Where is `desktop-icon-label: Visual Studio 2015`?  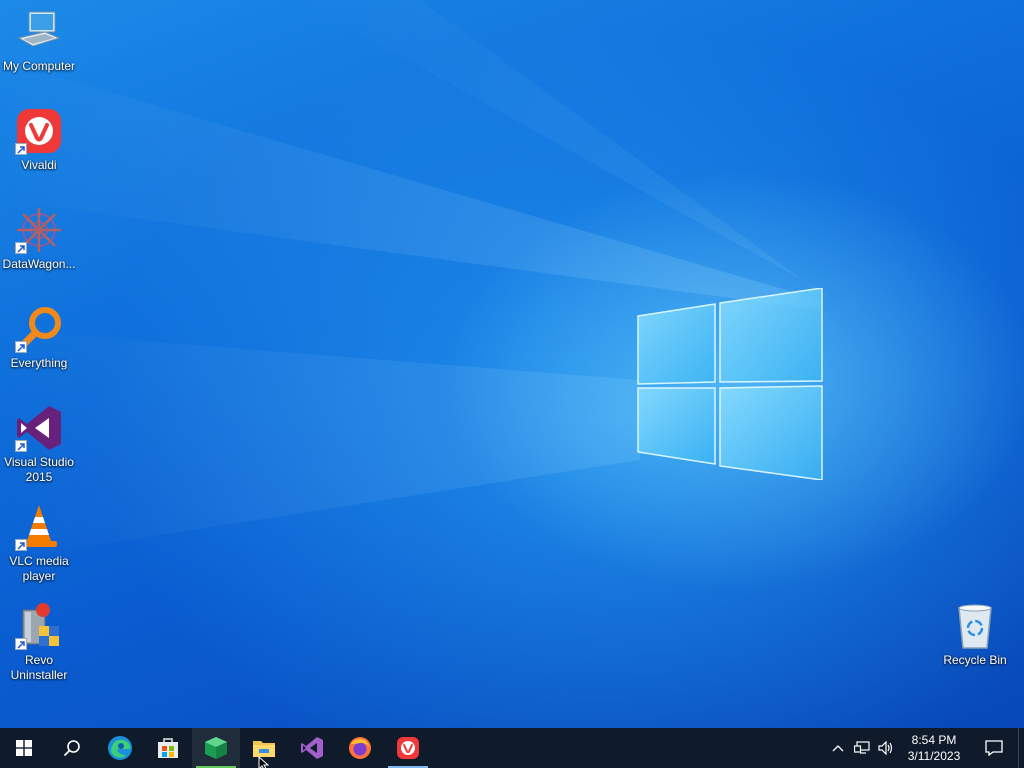 desktop-icon-label: Visual Studio 2015 is located at coordinates (39, 469).